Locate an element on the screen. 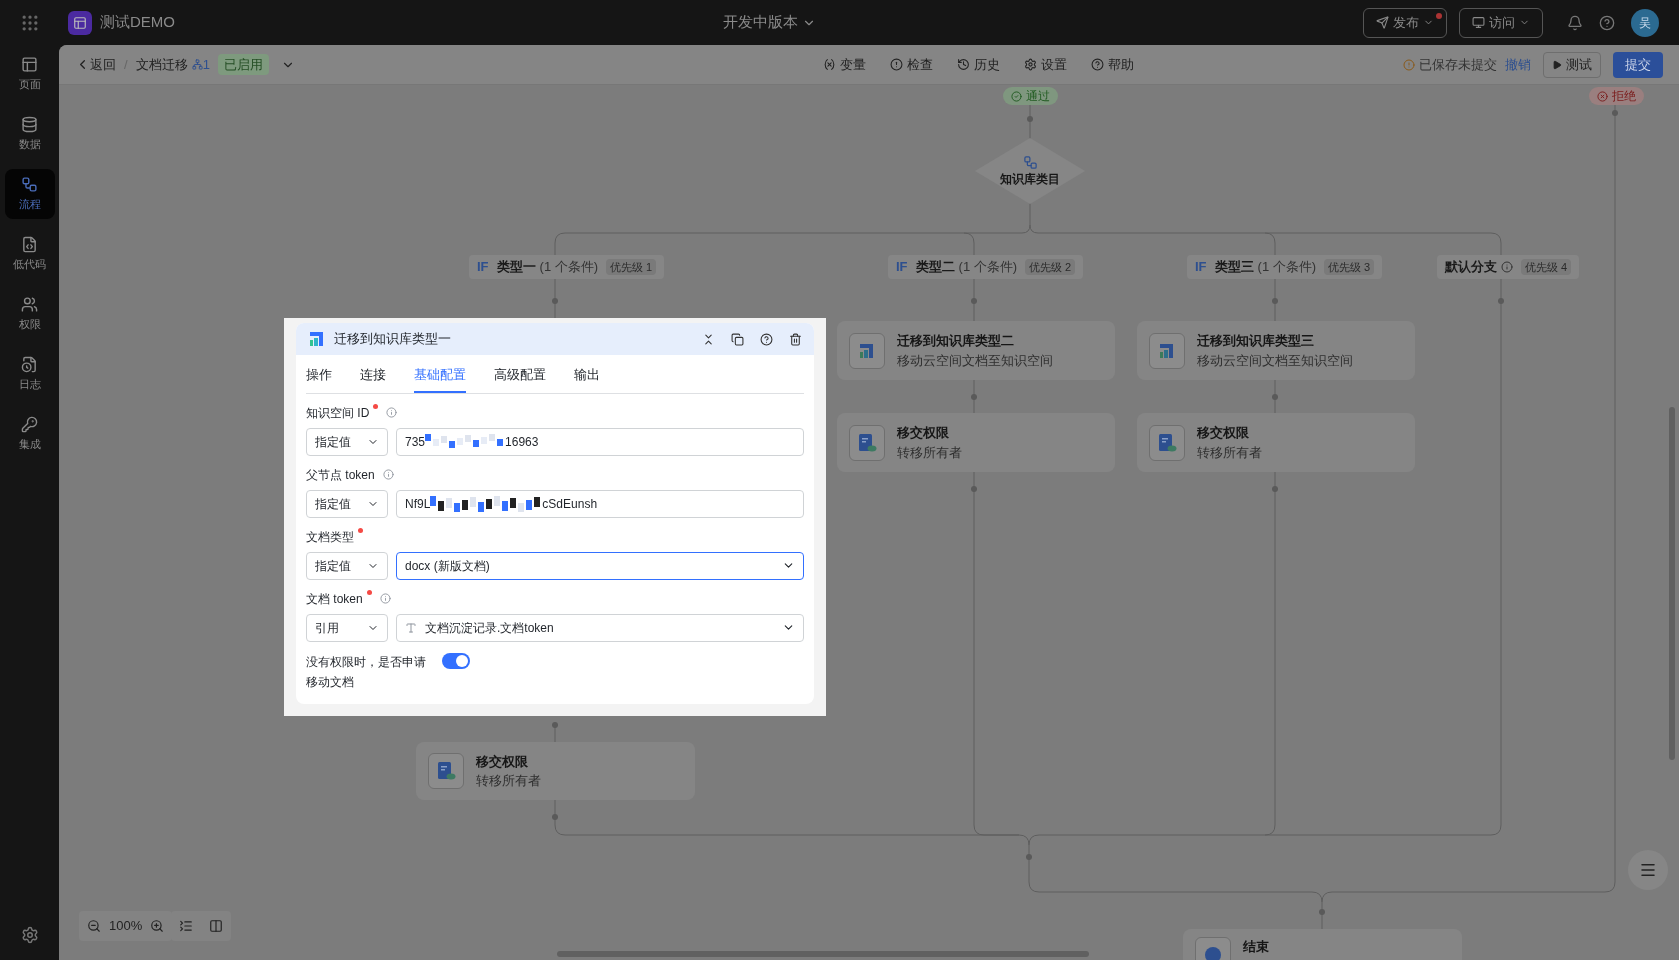  warning-icon is located at coordinates (1409, 64).